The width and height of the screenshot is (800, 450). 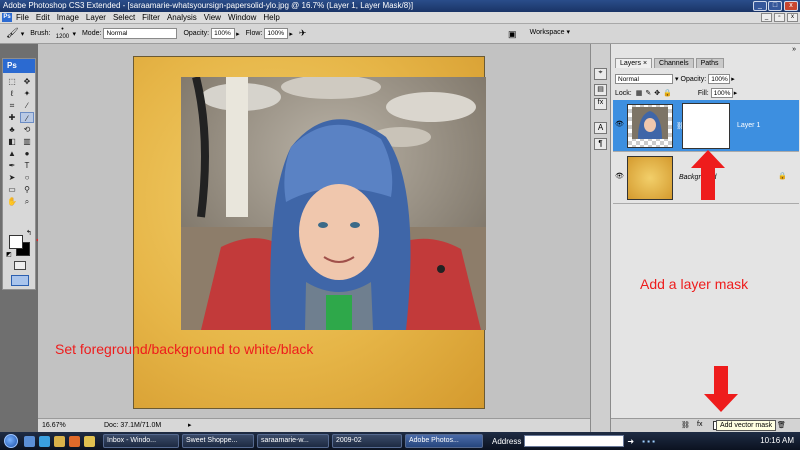 I want to click on tab-channels: Channels, so click(x=674, y=63).